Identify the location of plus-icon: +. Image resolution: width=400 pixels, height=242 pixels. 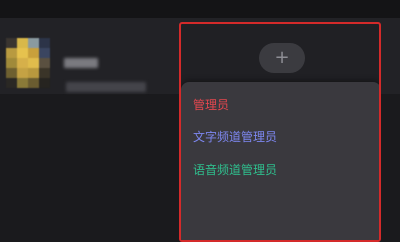
(282, 57).